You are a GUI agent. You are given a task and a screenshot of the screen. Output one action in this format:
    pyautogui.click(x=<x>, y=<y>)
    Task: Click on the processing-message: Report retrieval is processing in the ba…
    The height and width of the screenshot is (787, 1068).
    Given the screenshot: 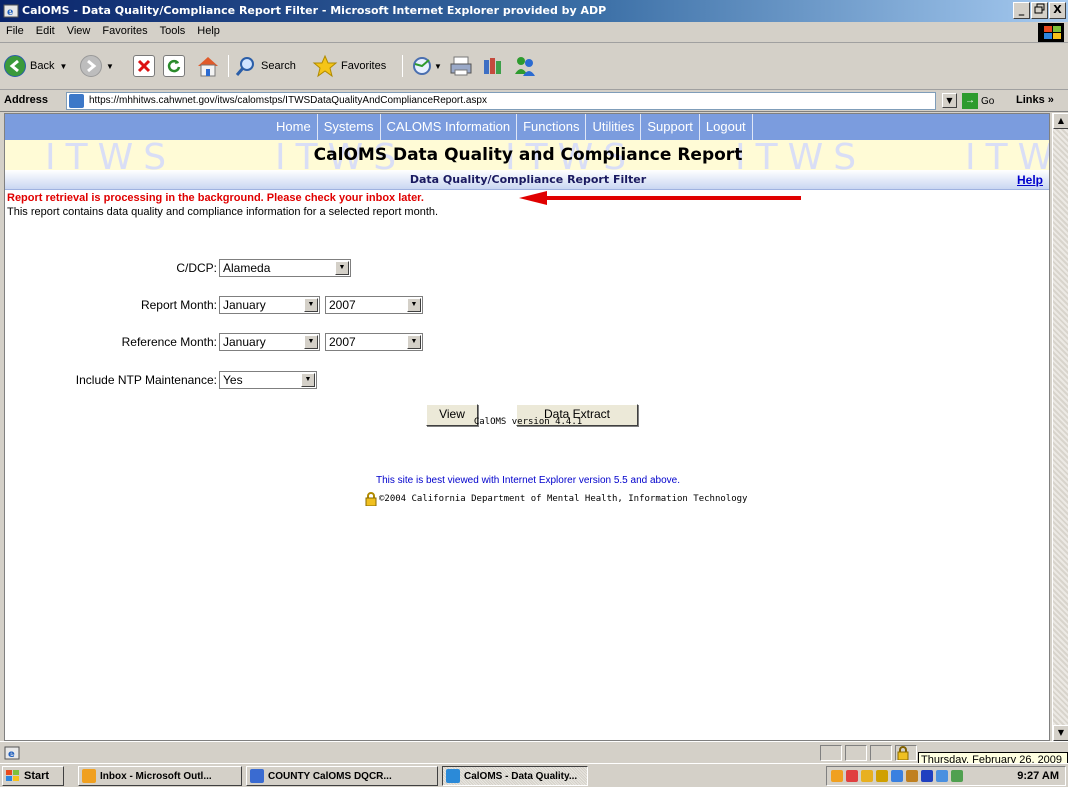 What is the action you would take?
    pyautogui.click(x=215, y=198)
    